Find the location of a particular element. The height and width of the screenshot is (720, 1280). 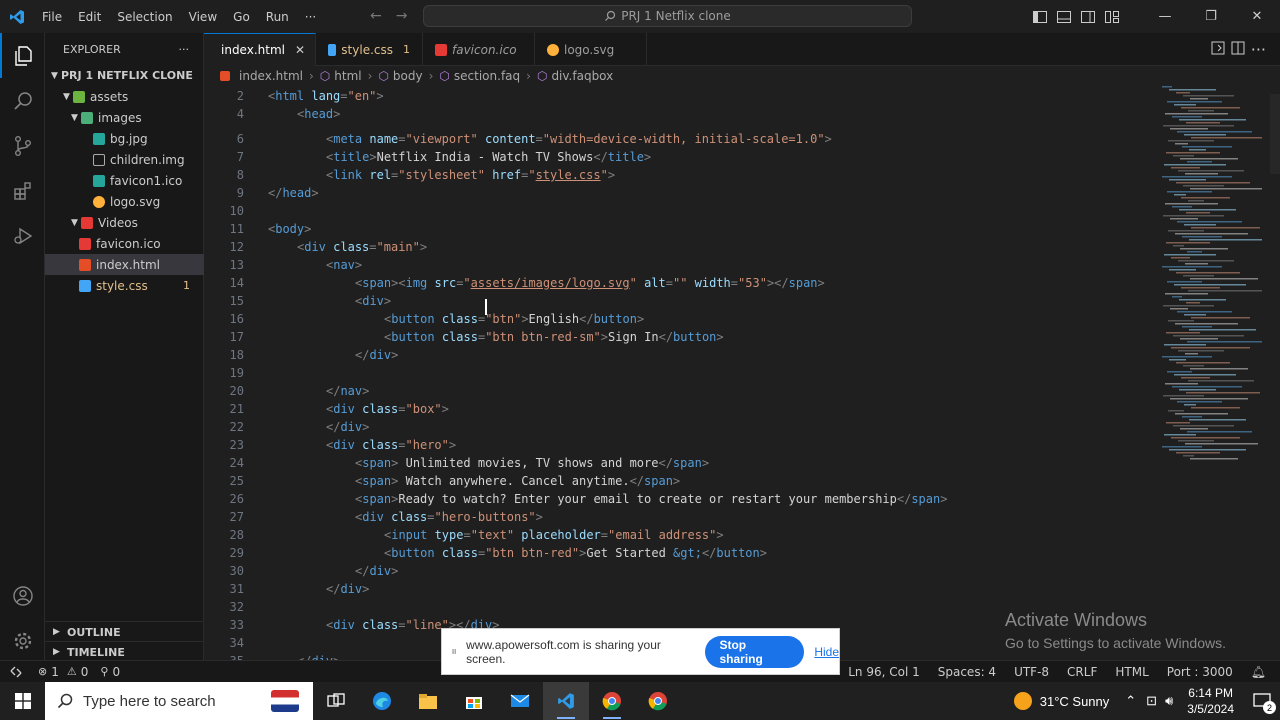

problems-indicator: ⊗ 1 ⚠ 0 is located at coordinates (60, 672).